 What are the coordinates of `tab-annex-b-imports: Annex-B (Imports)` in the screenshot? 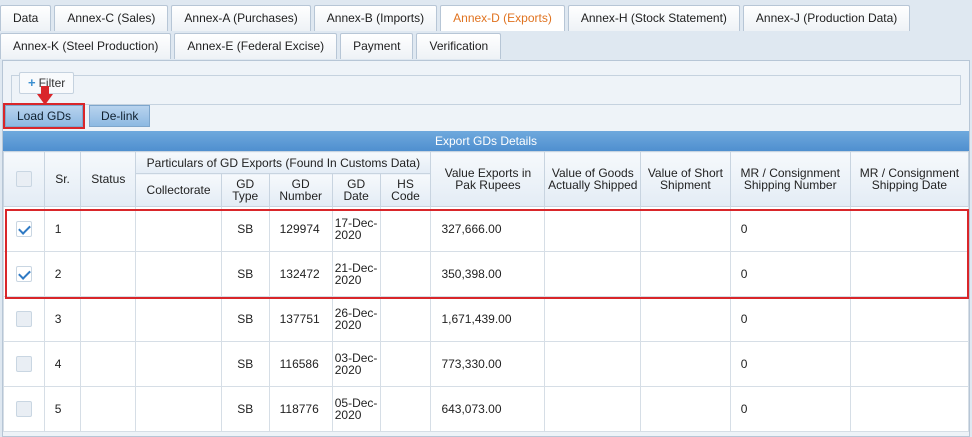 It's located at (375, 18).